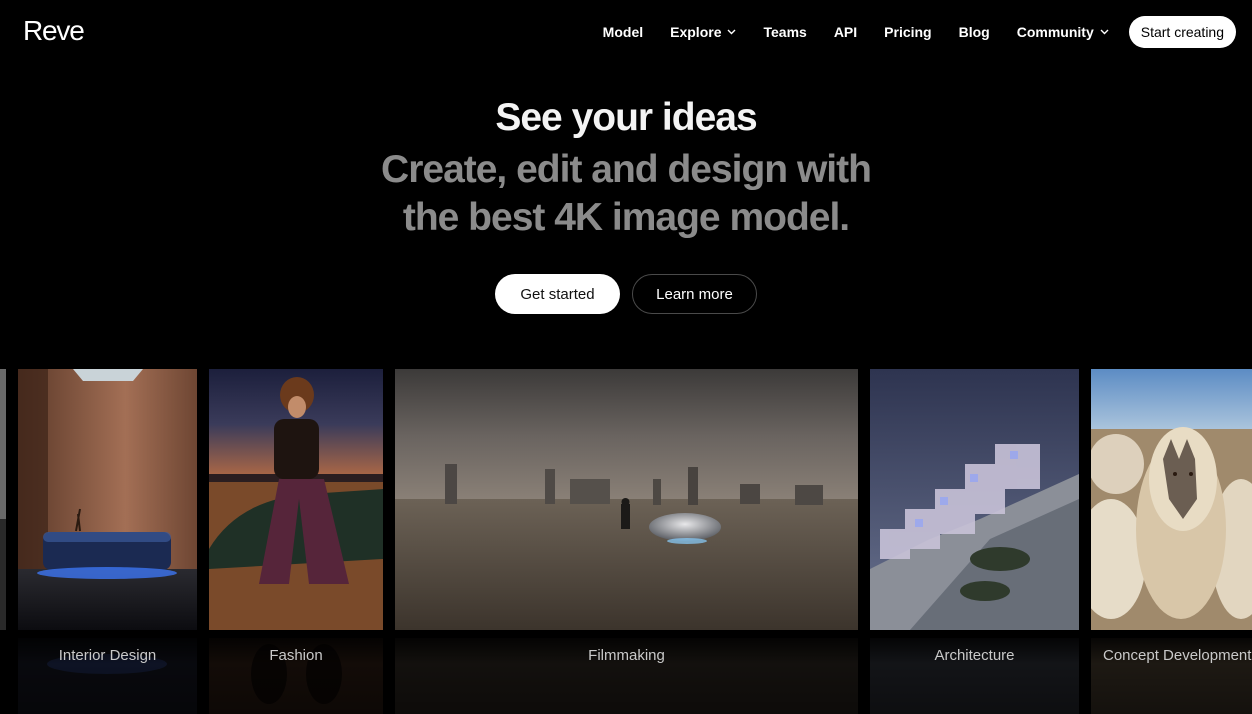 Image resolution: width=1252 pixels, height=714 pixels. I want to click on nav-teams-label: Teams, so click(785, 32).